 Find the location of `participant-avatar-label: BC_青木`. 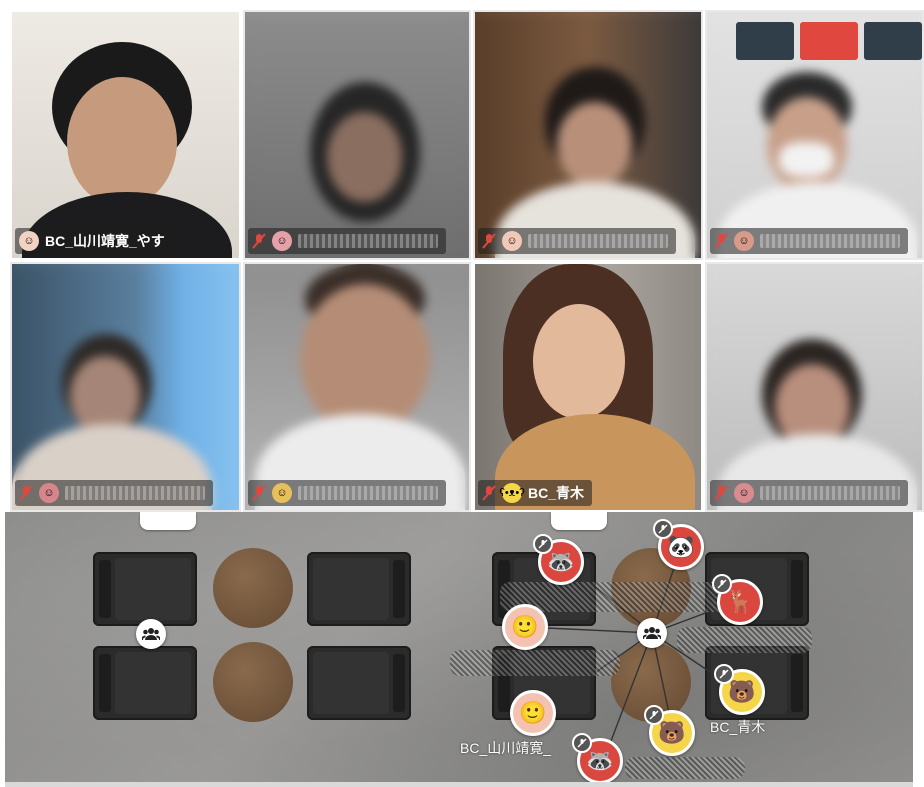

participant-avatar-label: BC_青木 is located at coordinates (738, 727).